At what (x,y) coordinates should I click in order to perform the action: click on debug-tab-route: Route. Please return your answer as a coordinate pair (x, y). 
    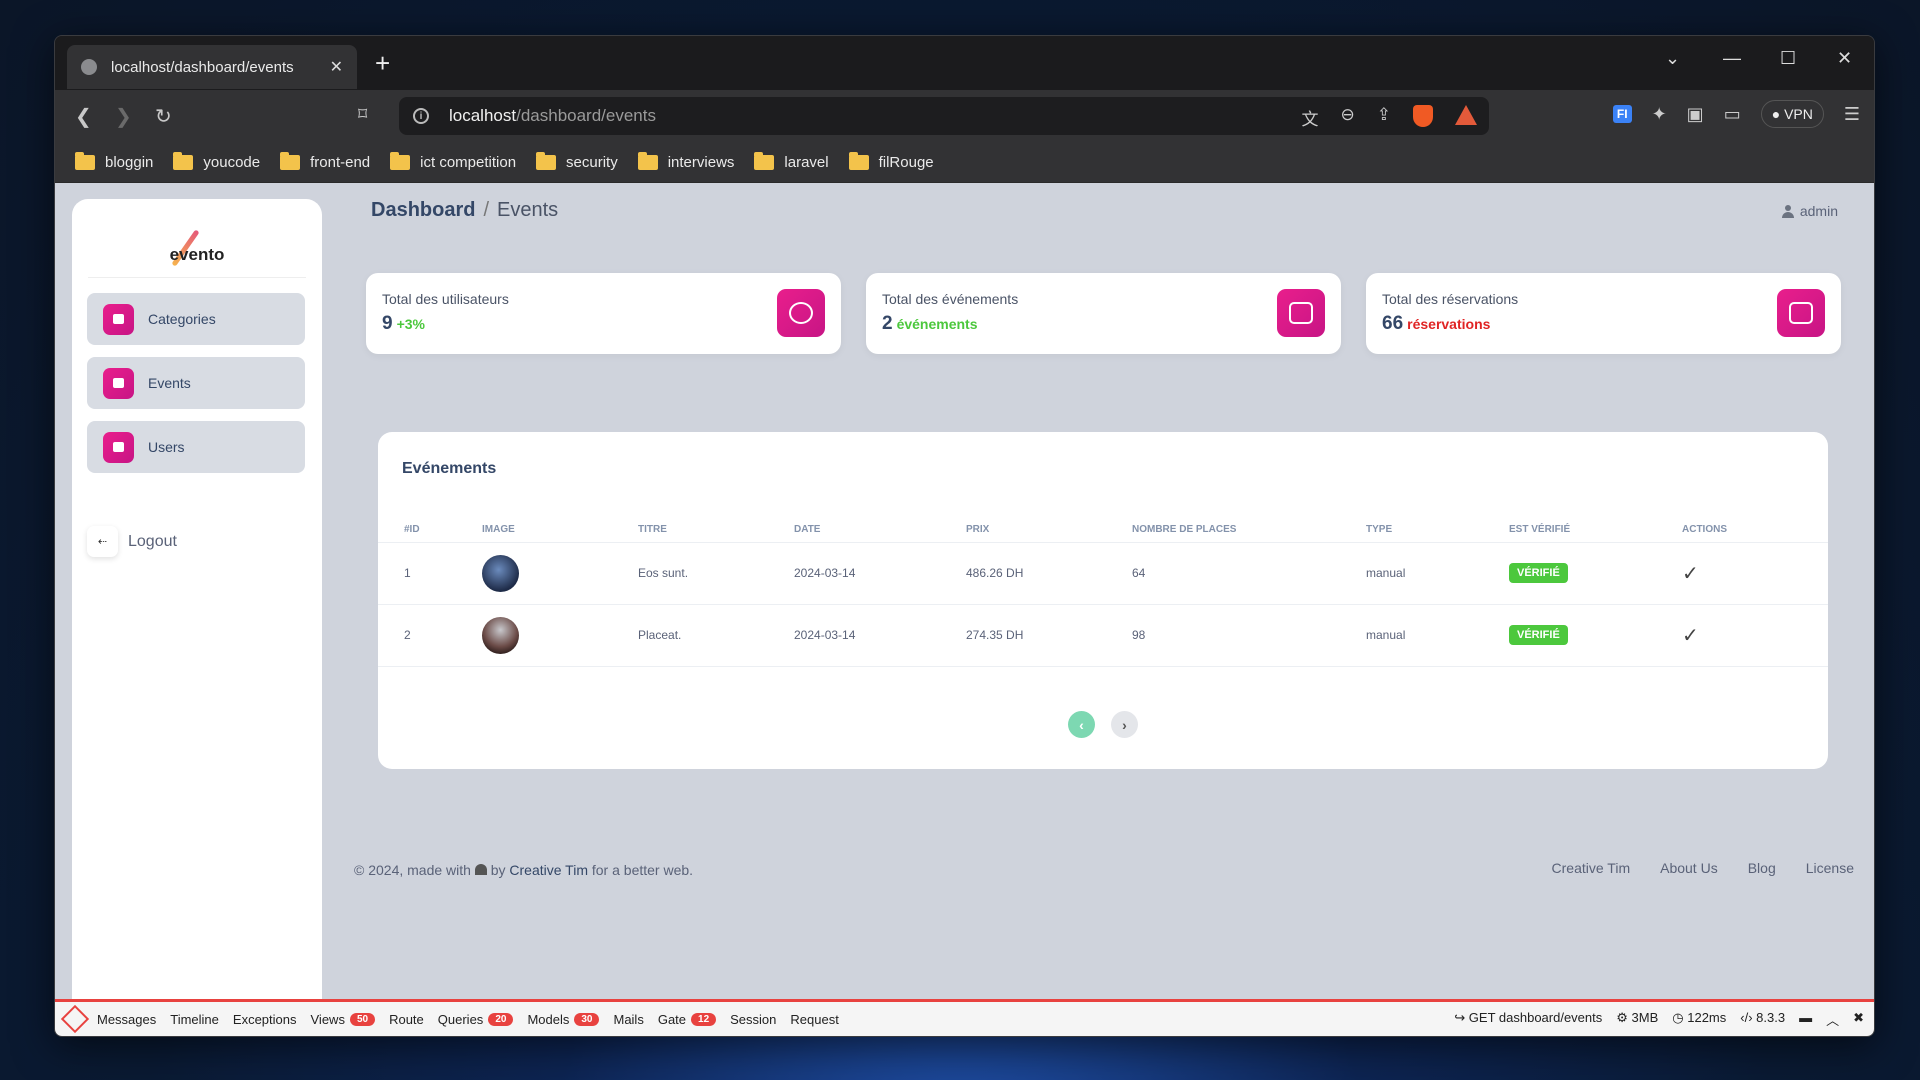
    Looking at the image, I should click on (406, 1019).